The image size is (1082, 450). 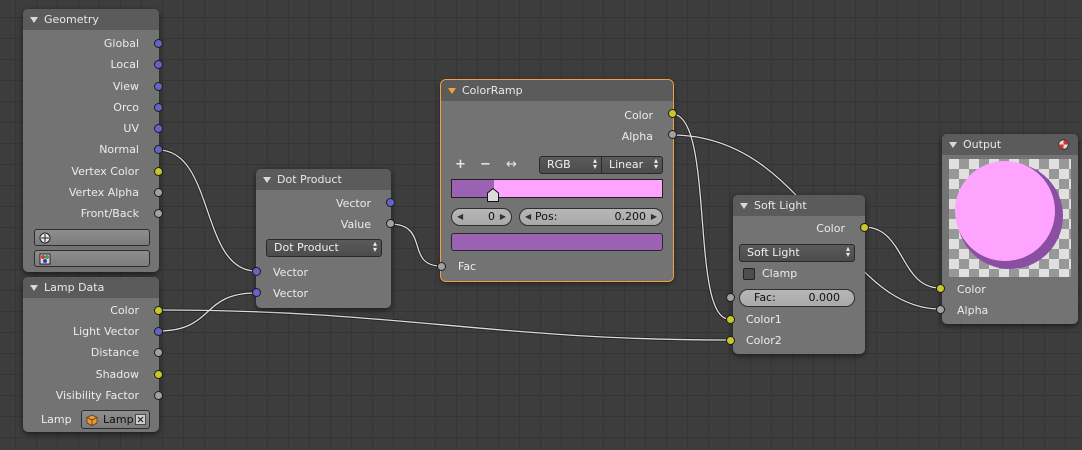 What do you see at coordinates (306, 247) in the screenshot?
I see `dot-product-operation-value: Dot Product` at bounding box center [306, 247].